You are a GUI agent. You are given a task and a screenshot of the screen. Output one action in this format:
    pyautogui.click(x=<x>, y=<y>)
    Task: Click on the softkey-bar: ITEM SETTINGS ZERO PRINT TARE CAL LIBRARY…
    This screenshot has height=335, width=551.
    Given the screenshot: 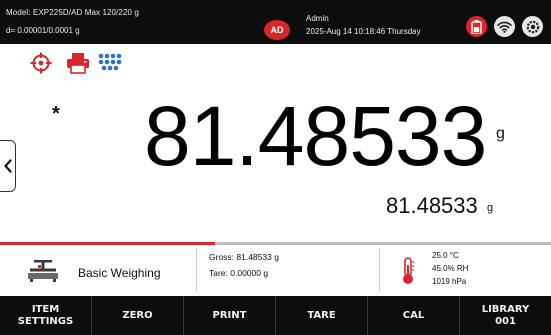 What is the action you would take?
    pyautogui.click(x=275, y=315)
    